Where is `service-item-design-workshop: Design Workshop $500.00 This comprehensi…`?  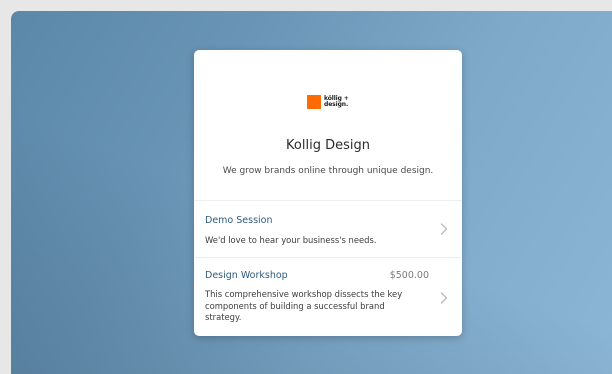 service-item-design-workshop: Design Workshop $500.00 This comprehensi… is located at coordinates (328, 297).